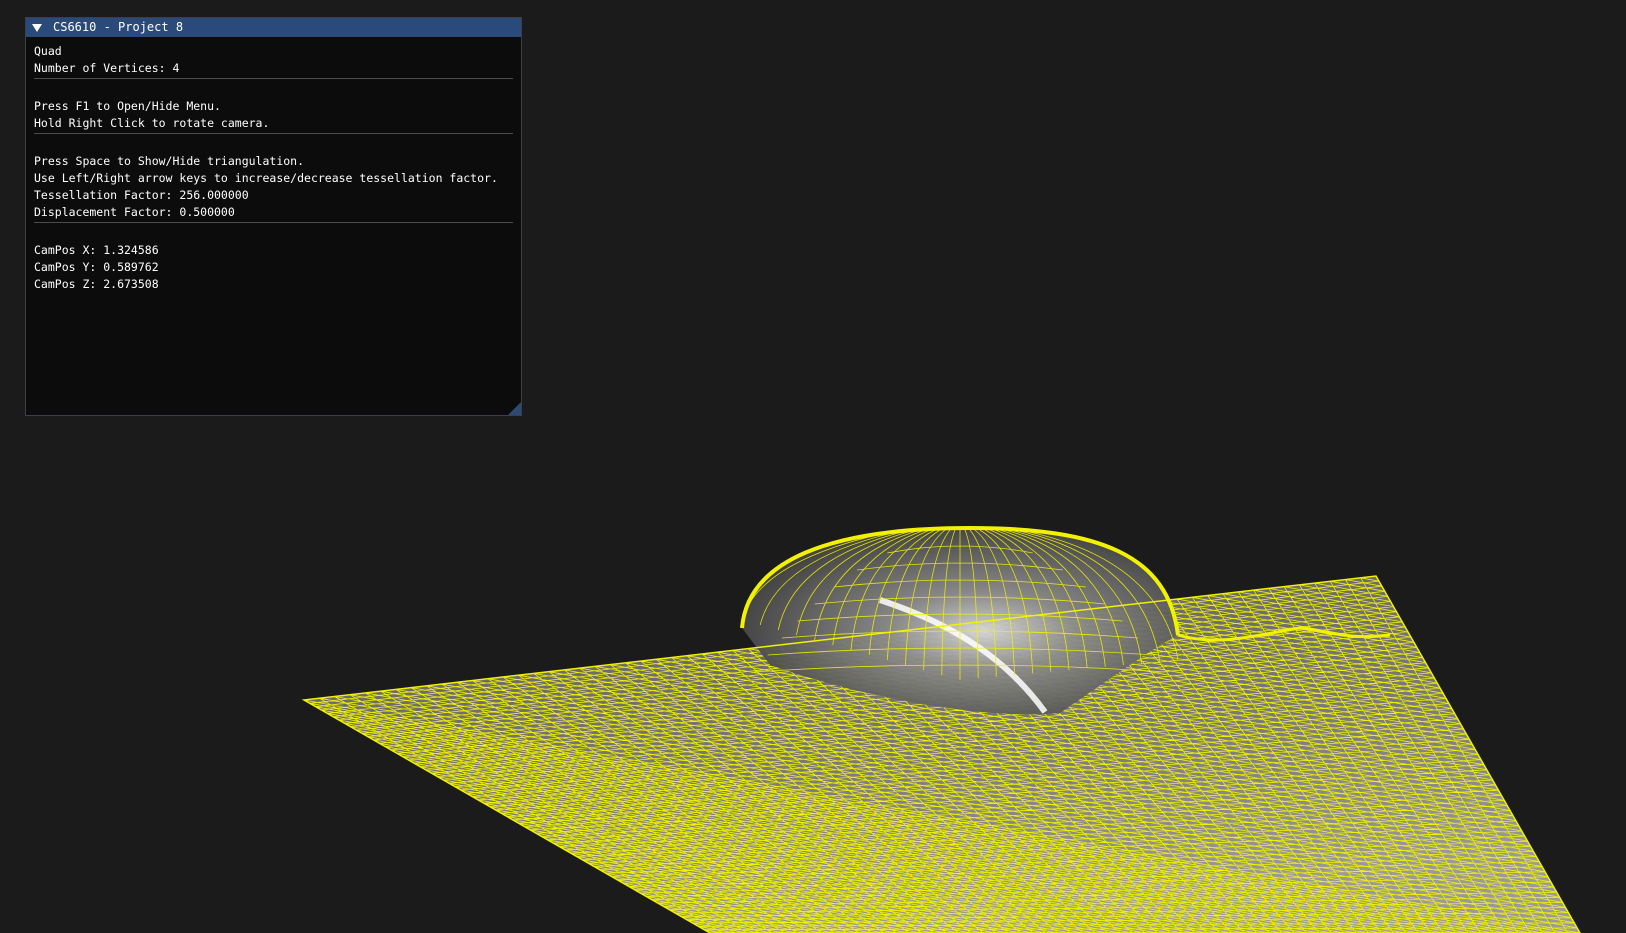 The image size is (1626, 933). What do you see at coordinates (96, 250) in the screenshot?
I see `campos-x: CamPos X: 1.324586` at bounding box center [96, 250].